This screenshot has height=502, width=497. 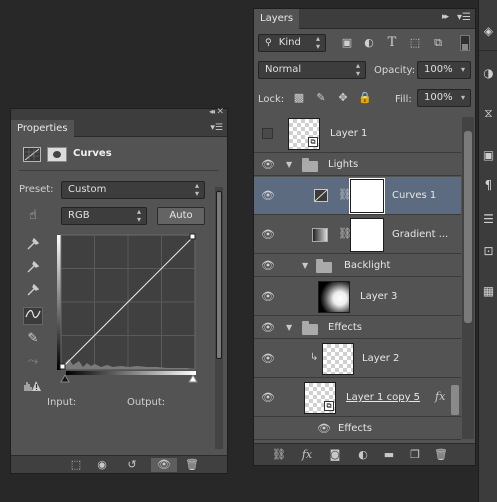 I want to click on filter-kind-select: ⚲ Kind ▴ ▾, so click(x=292, y=43).